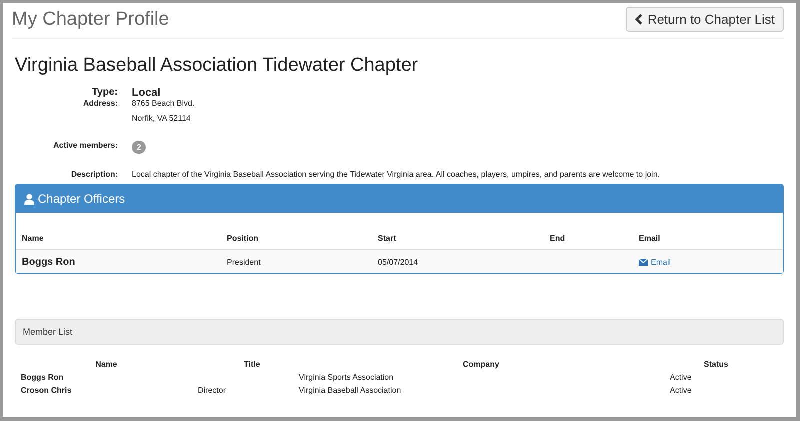 Image resolution: width=800 pixels, height=421 pixels. What do you see at coordinates (705, 19) in the screenshot?
I see `return-button: Return to Chapter List` at bounding box center [705, 19].